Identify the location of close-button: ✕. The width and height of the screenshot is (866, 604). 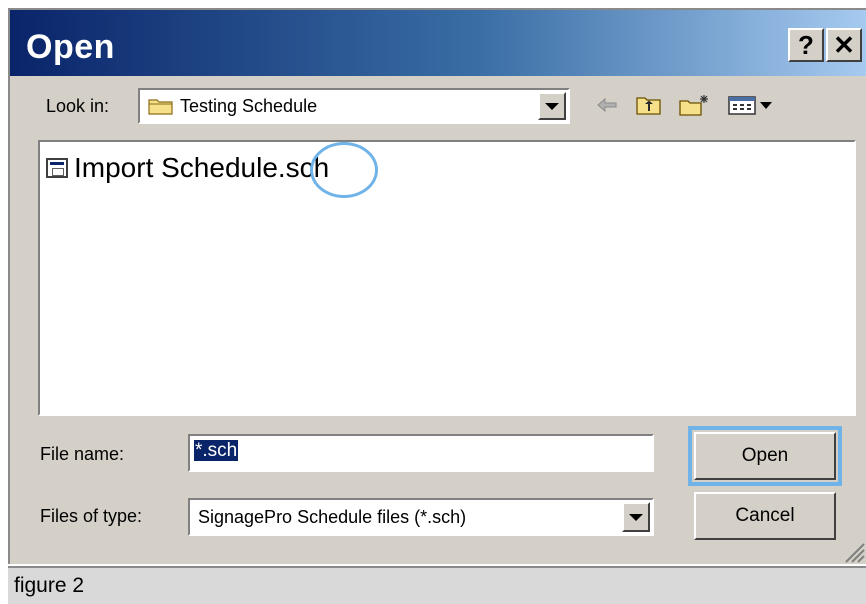
(844, 45).